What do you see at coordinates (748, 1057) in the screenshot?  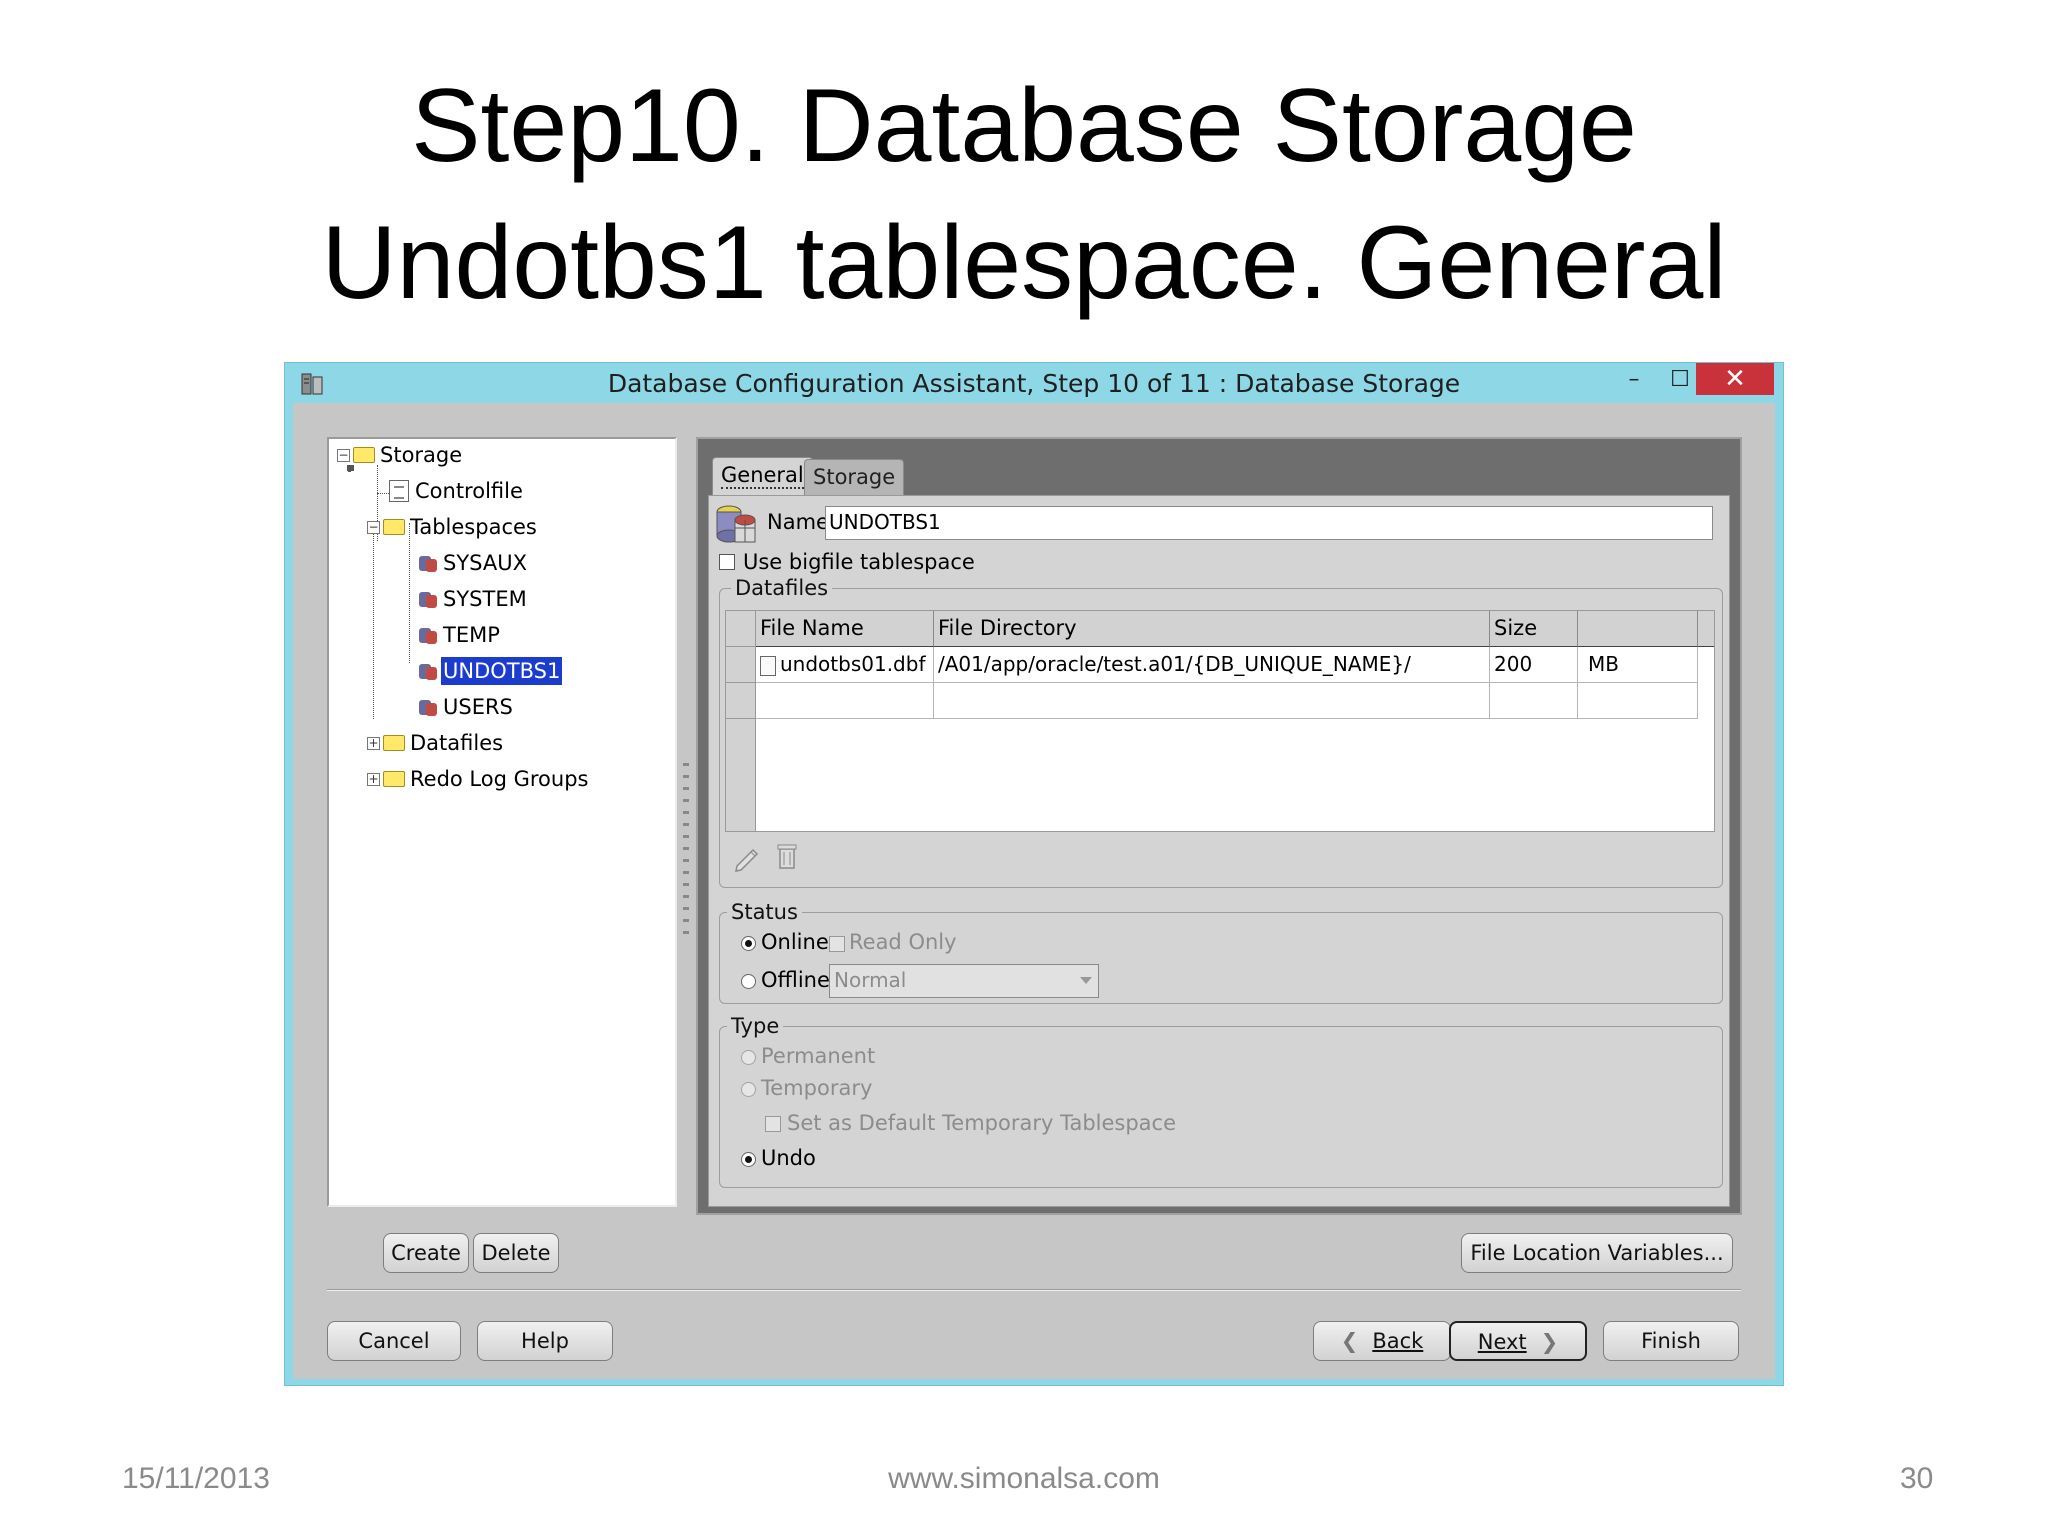 I see `permanent-radio` at bounding box center [748, 1057].